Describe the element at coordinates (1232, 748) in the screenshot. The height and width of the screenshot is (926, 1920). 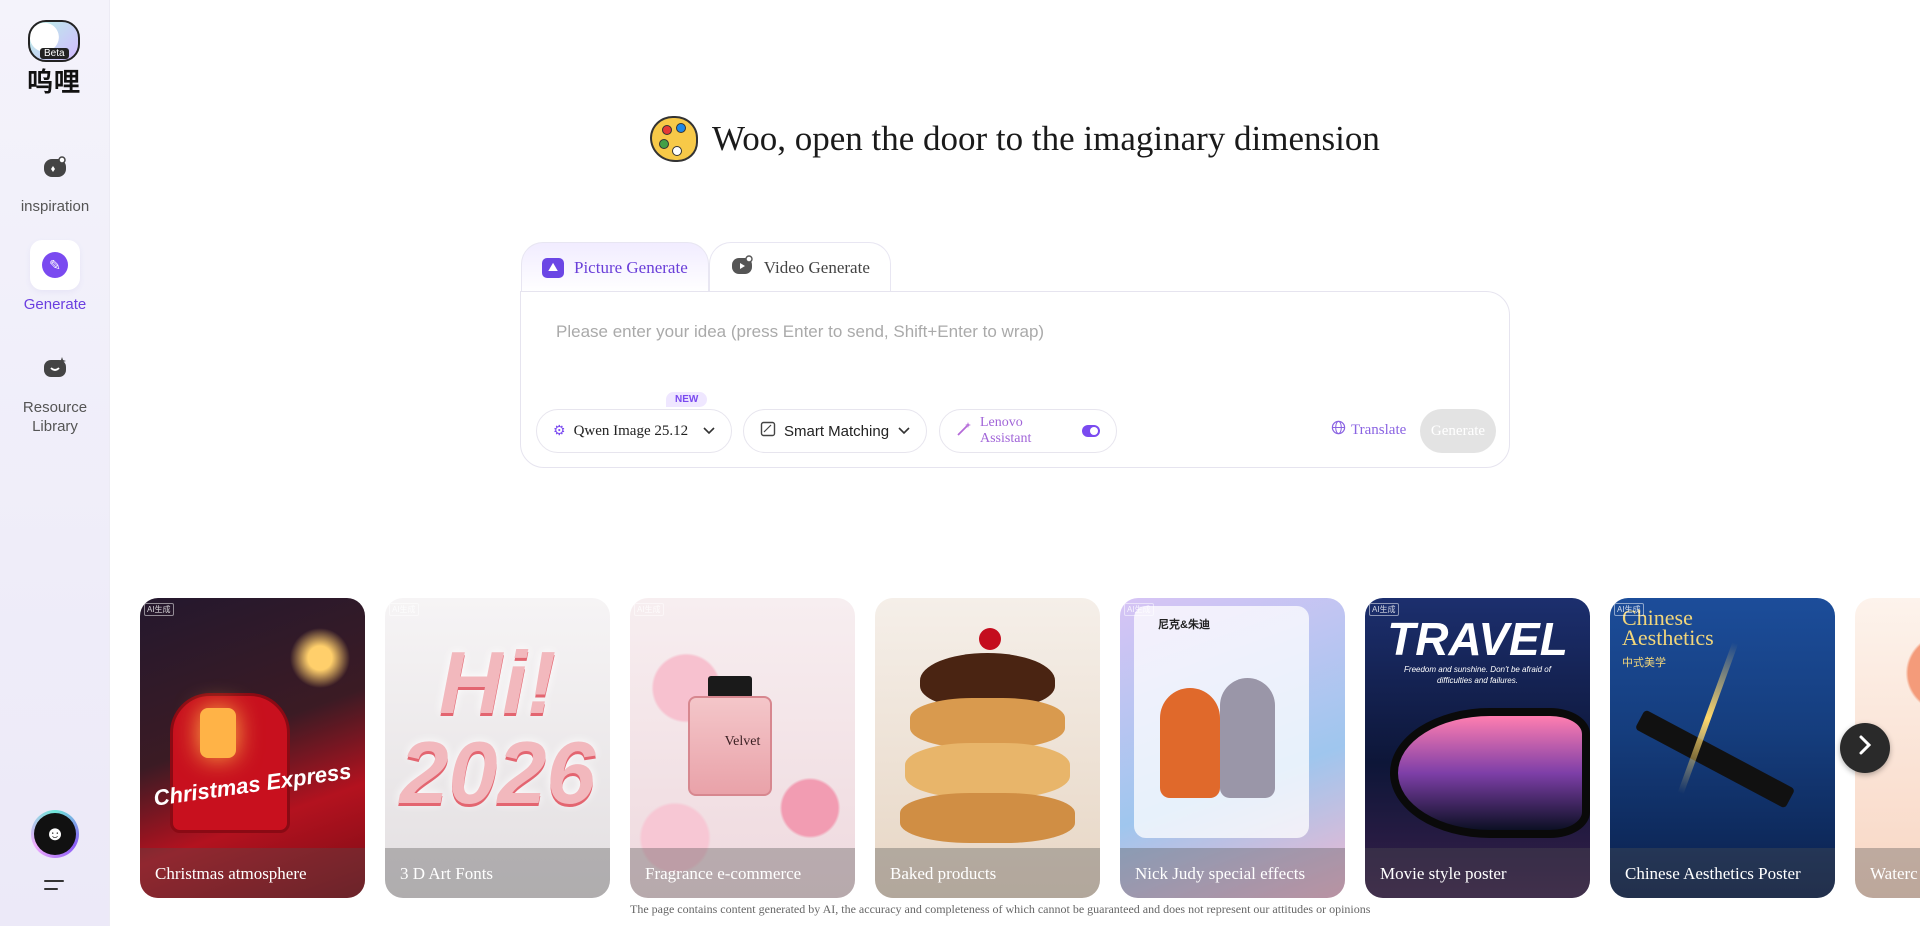
I see `gallery-card-nick-judy: 尼克&朱迪 AI生成 Nick Judy special effects` at that location.